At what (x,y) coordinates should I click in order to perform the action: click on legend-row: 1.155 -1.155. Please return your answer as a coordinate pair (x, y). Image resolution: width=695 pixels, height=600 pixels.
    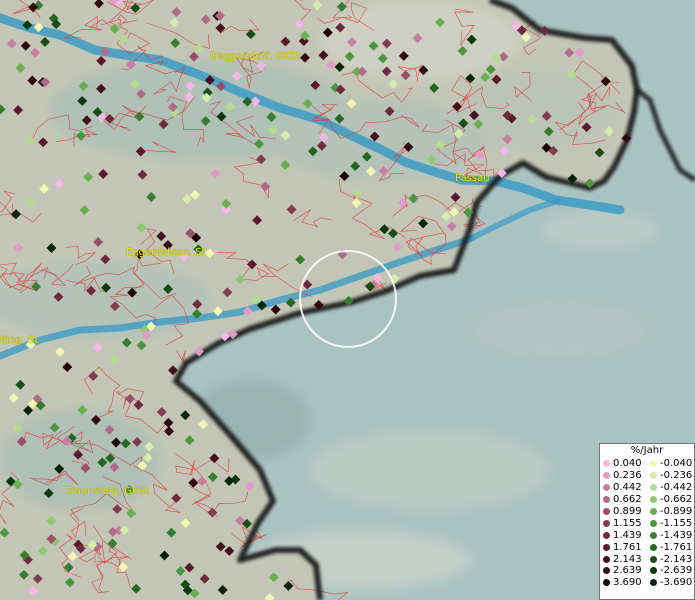
    Looking at the image, I should click on (647, 523).